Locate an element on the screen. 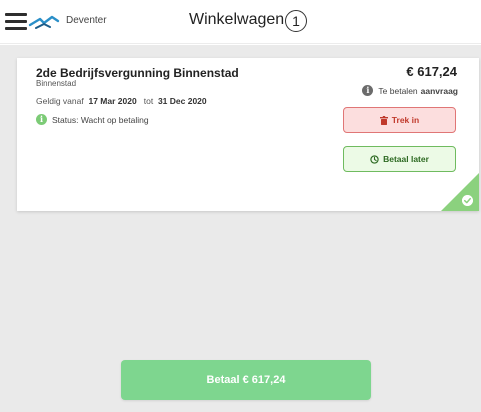  valid-to-date: 31 Dec 2020 is located at coordinates (182, 101).